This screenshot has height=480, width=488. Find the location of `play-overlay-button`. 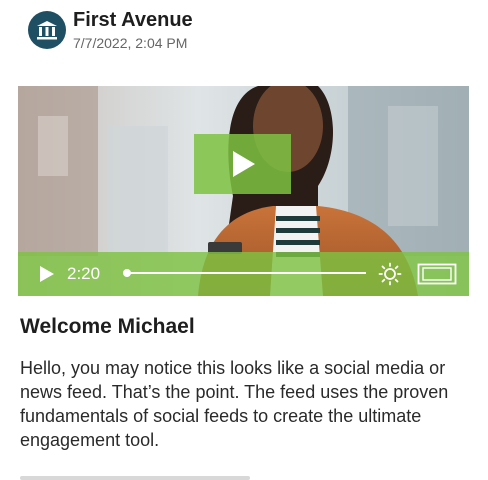

play-overlay-button is located at coordinates (242, 164).